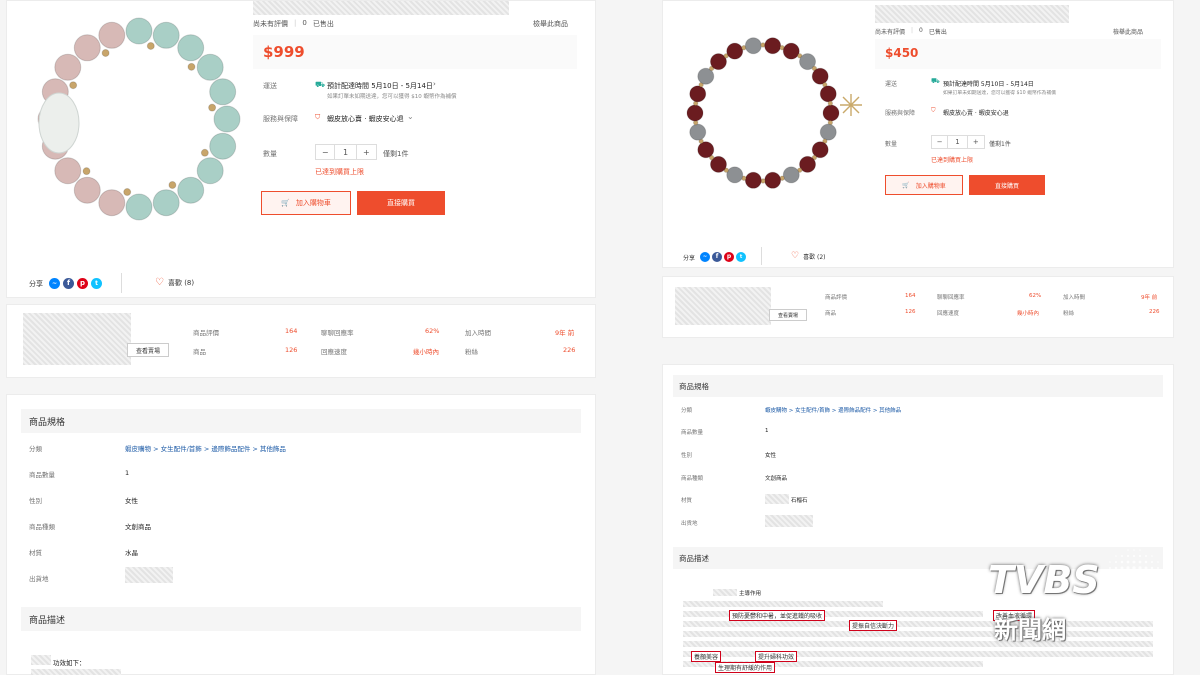 The height and width of the screenshot is (675, 1200). What do you see at coordinates (687, 501) in the screenshot?
I see `spec-label: 材質` at bounding box center [687, 501].